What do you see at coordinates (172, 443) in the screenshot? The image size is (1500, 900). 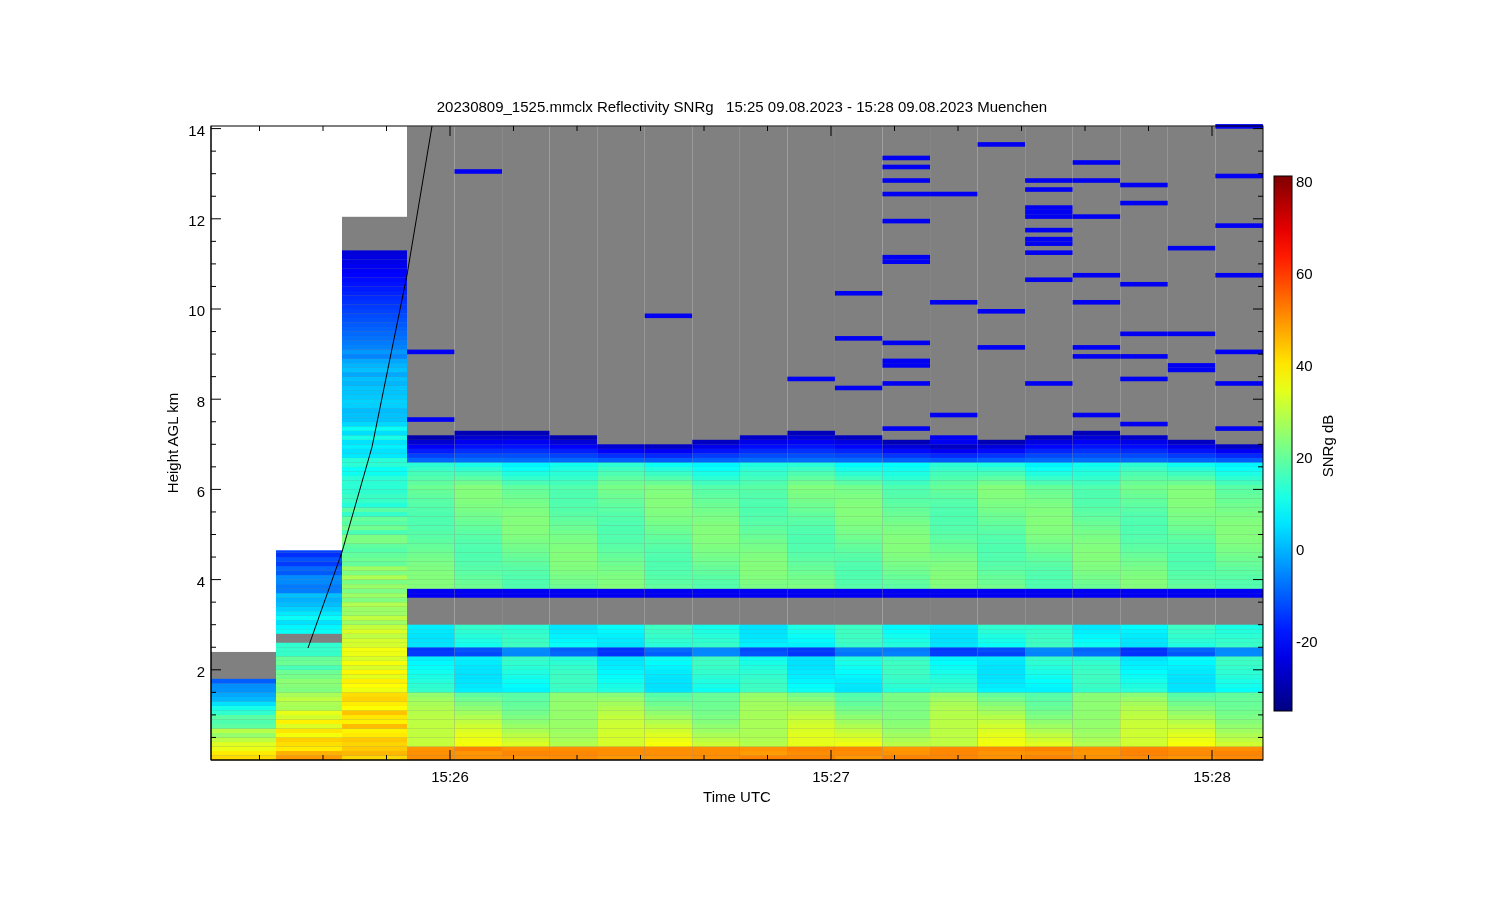 I see `y-axis-label: Height AGL km` at bounding box center [172, 443].